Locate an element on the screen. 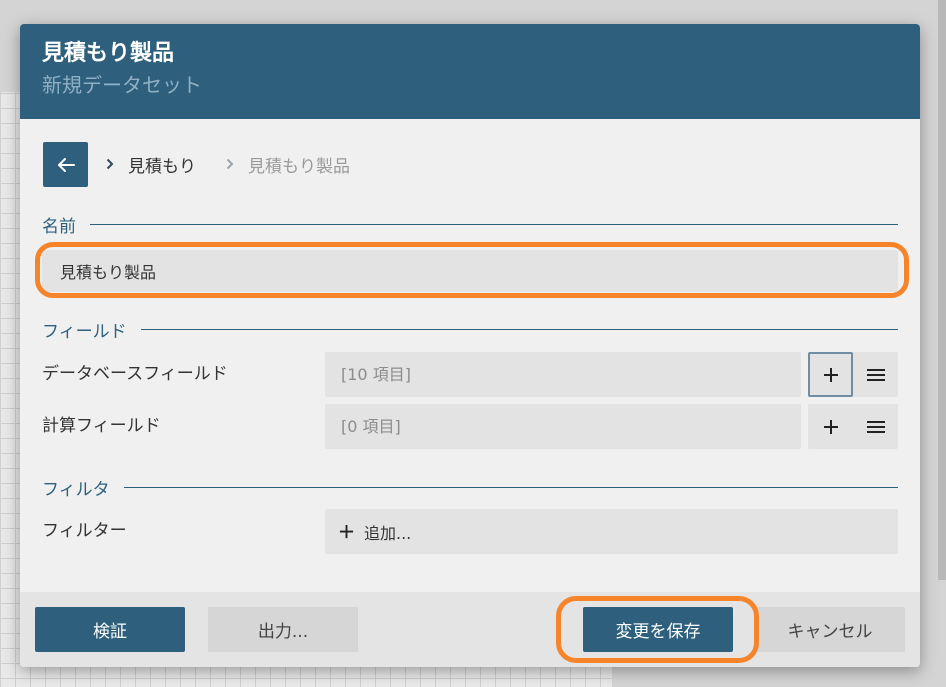 Image resolution: width=946 pixels, height=687 pixels. section-label: フィルタ is located at coordinates (76, 490).